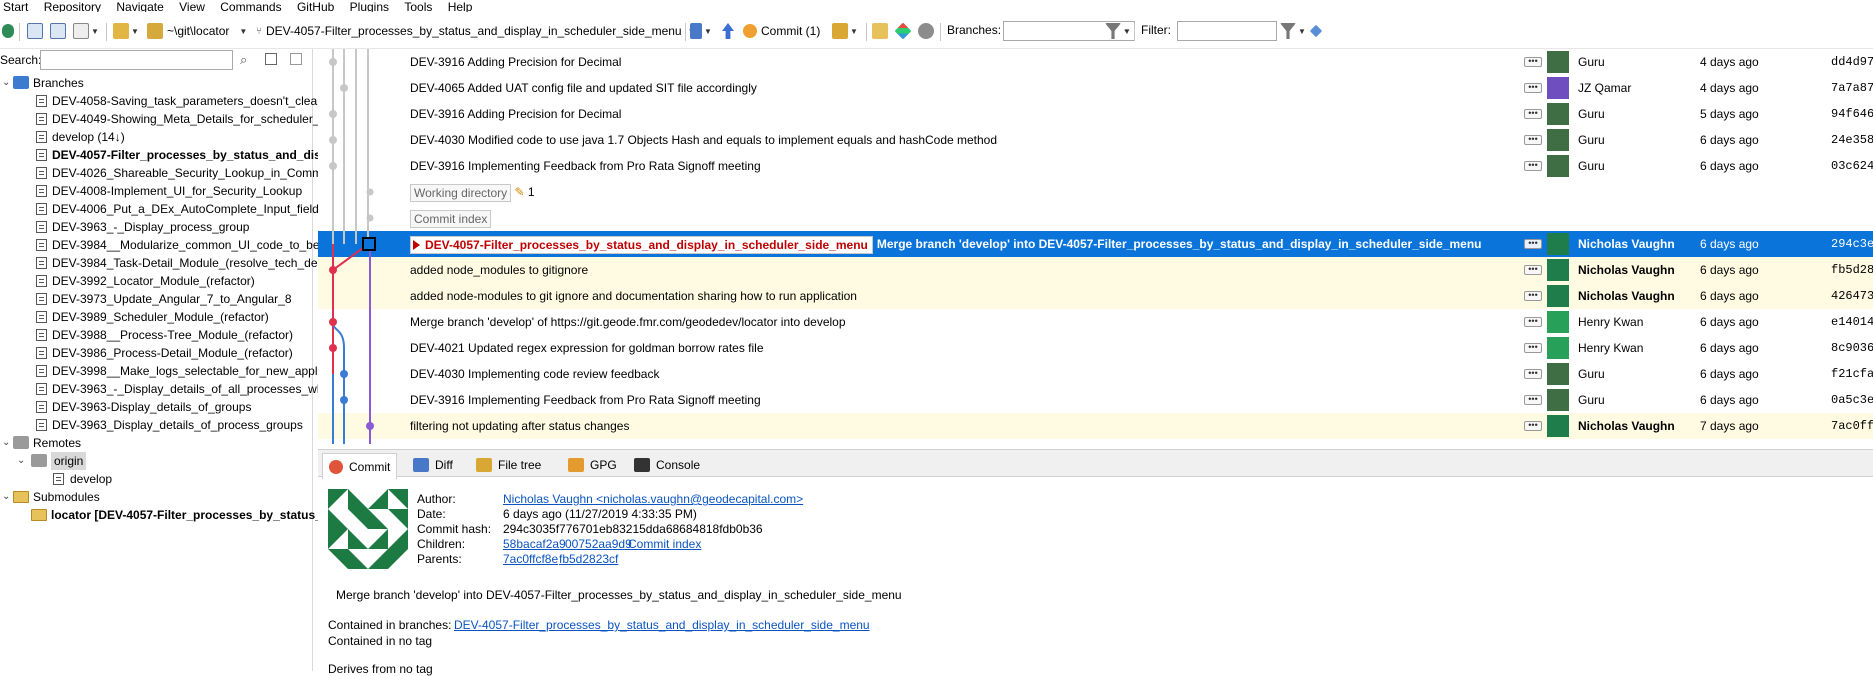 The height and width of the screenshot is (676, 1873). Describe the element at coordinates (195, 6) in the screenshot. I see `menu-view: View` at that location.